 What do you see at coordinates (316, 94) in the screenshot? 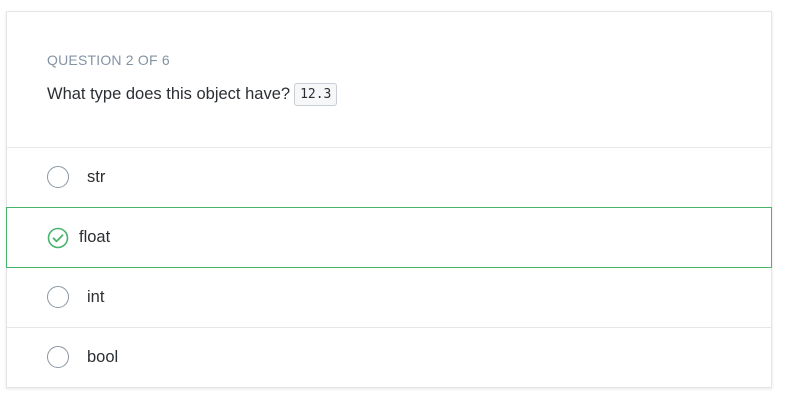
I see `code-snippet: 12.3` at bounding box center [316, 94].